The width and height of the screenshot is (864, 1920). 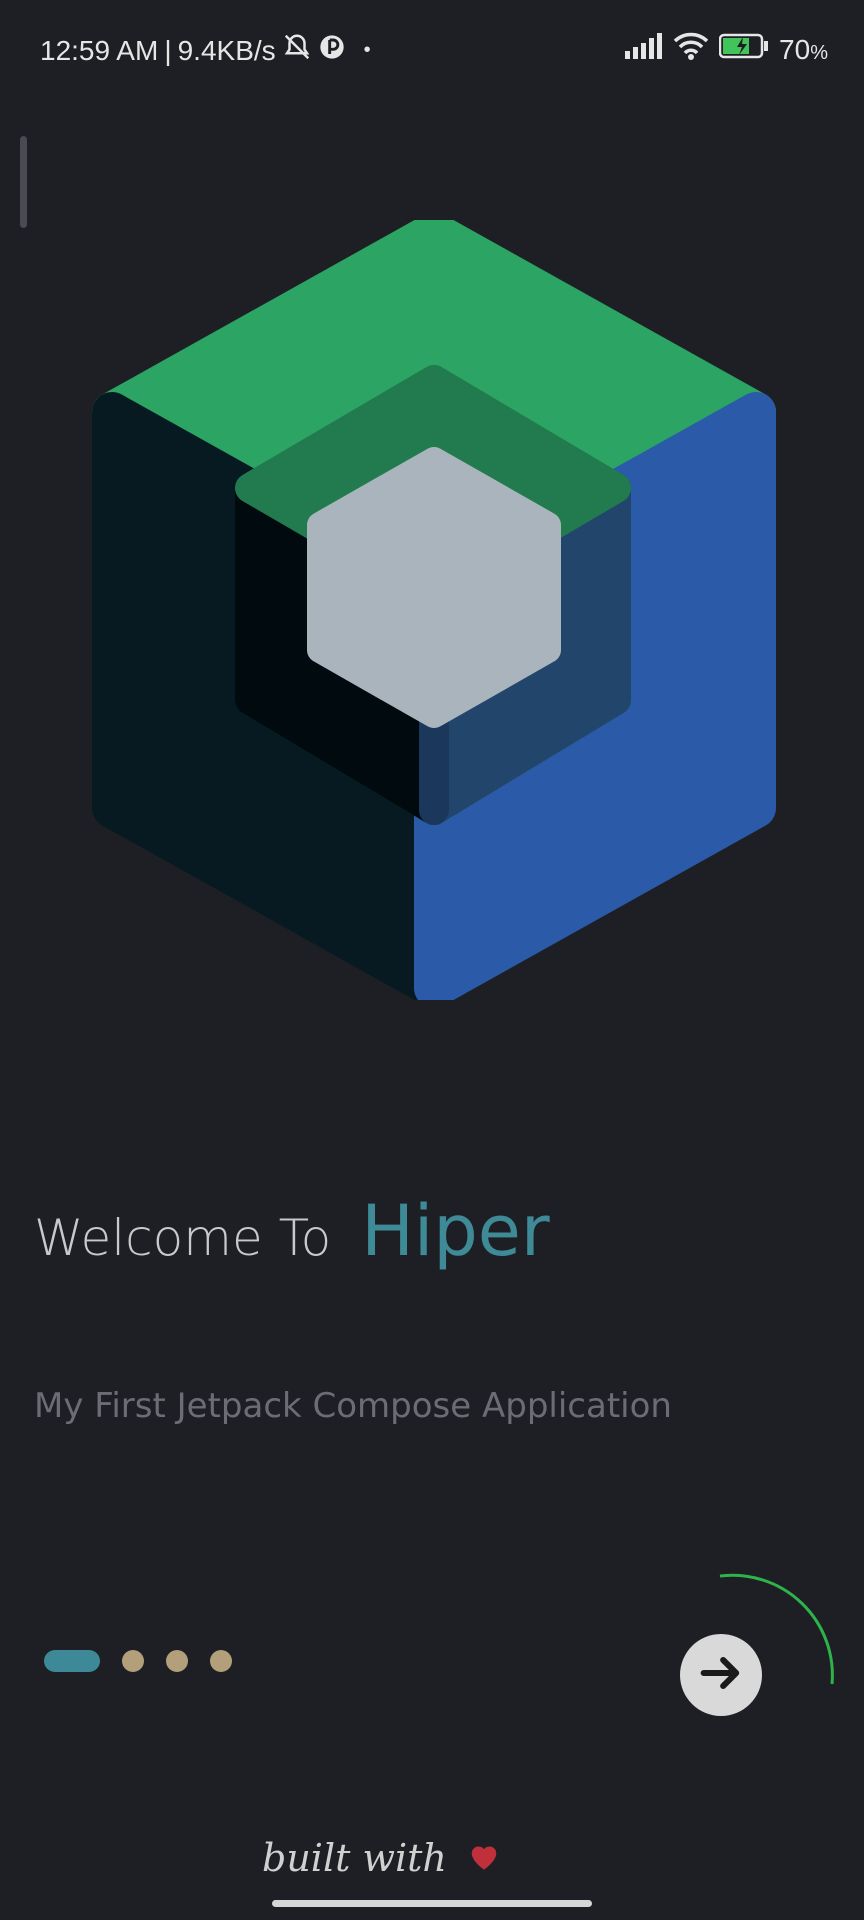 What do you see at coordinates (353, 1406) in the screenshot?
I see `subtitle: My First Jetpack Compose Application` at bounding box center [353, 1406].